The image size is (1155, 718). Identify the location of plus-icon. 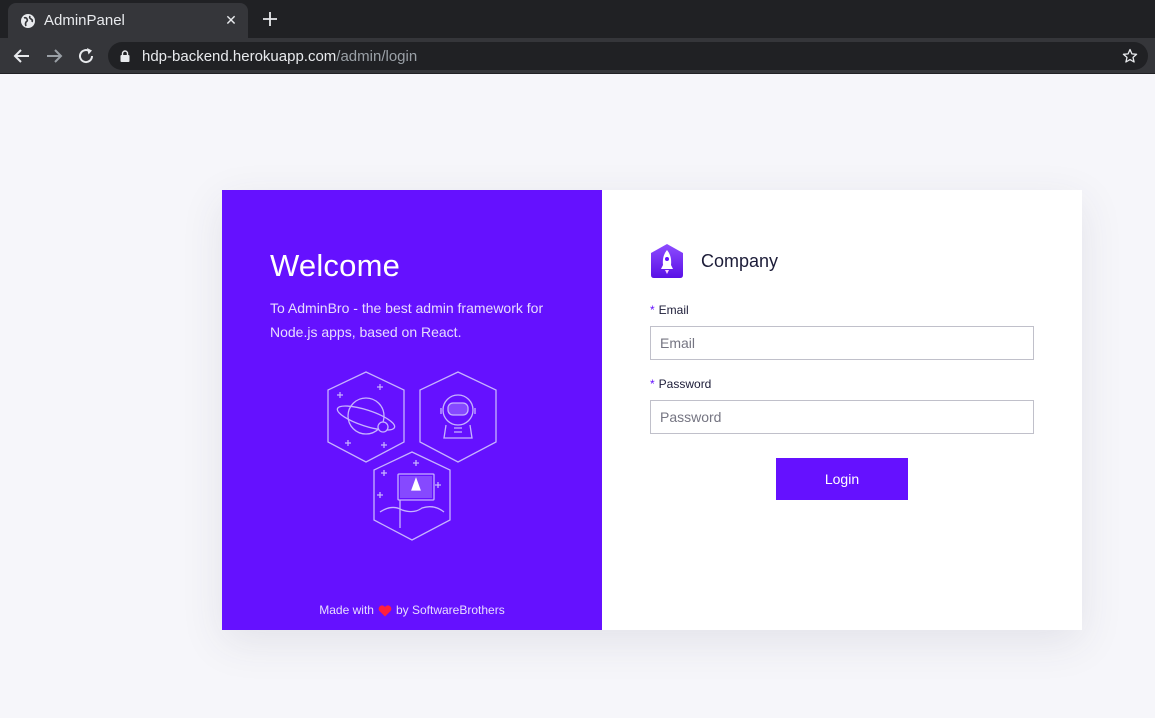
(270, 19).